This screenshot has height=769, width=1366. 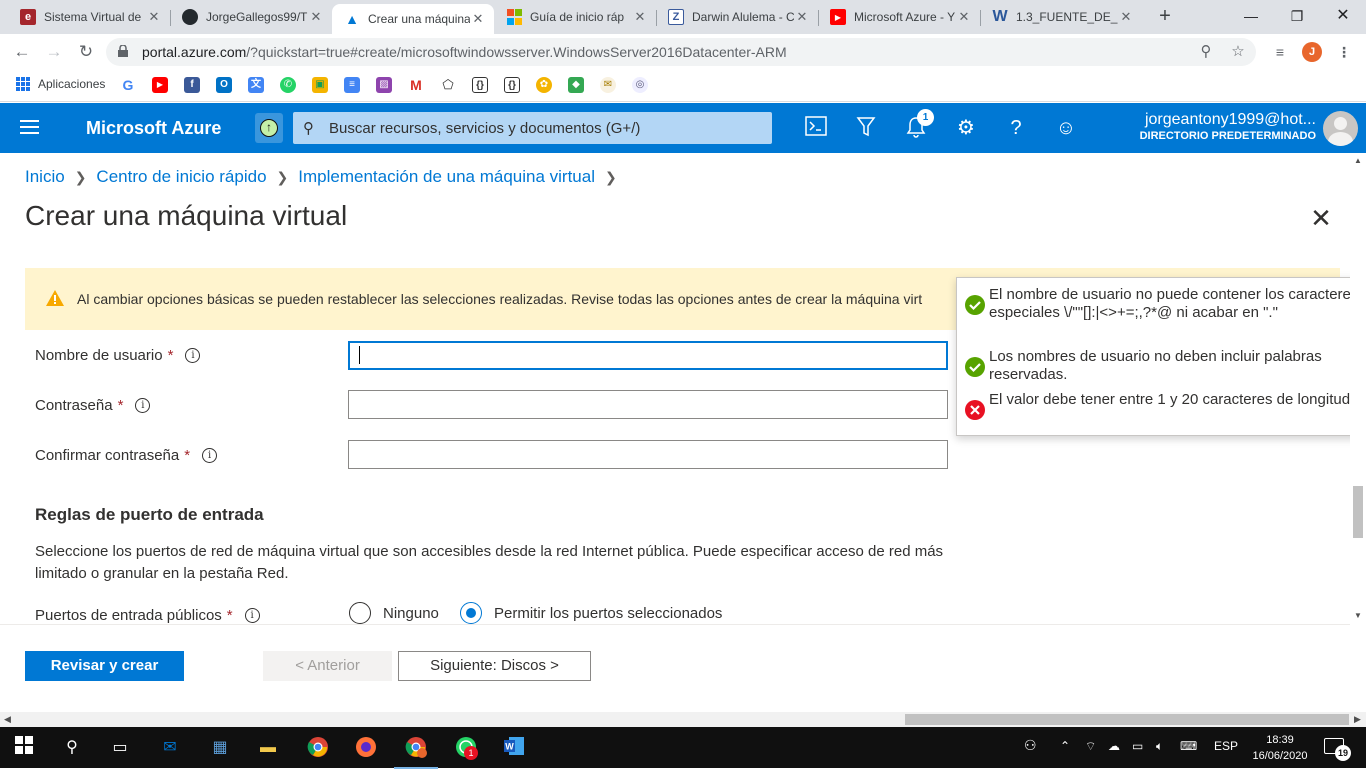 What do you see at coordinates (86, 52) in the screenshot?
I see `reload-button: ↻` at bounding box center [86, 52].